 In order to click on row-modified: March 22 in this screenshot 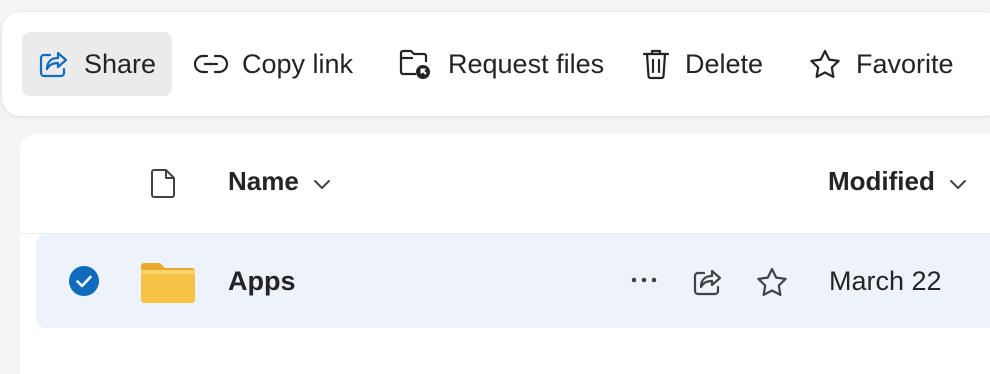, I will do `click(885, 281)`.